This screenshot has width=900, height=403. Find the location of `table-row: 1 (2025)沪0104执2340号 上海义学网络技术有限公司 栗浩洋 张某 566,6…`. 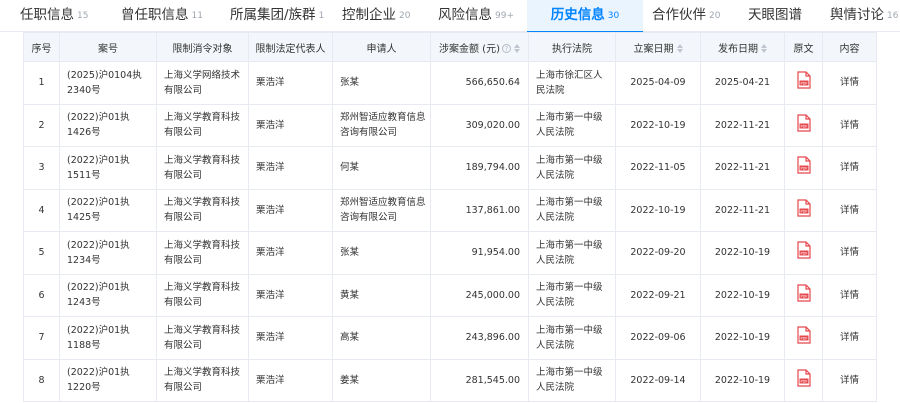

table-row: 1 (2025)沪0104执2340号 上海义学网络技术有限公司 栗浩洋 张某 566,6… is located at coordinates (450, 83).